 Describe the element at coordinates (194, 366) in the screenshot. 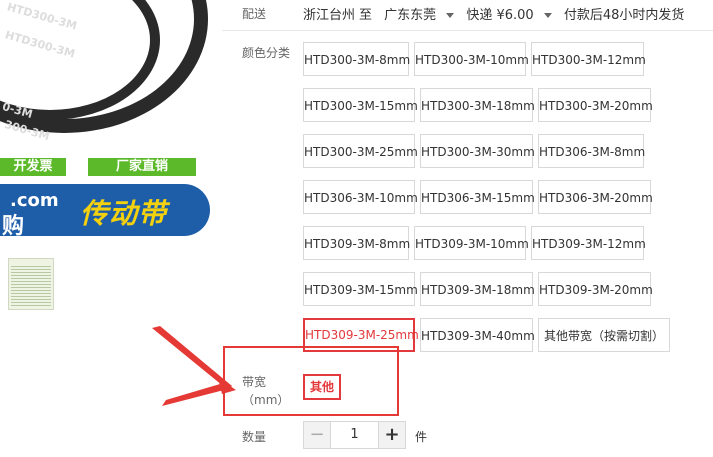

I see `annotation-arrows` at that location.